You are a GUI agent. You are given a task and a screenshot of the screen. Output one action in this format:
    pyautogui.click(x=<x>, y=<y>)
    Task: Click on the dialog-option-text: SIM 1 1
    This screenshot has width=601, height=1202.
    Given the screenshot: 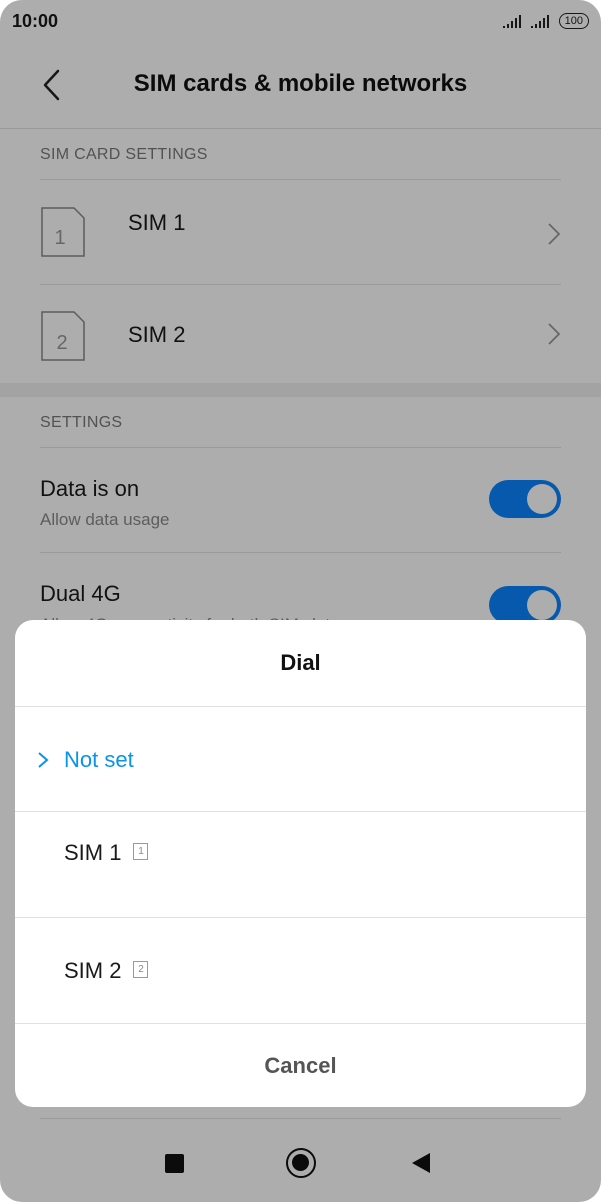 What is the action you would take?
    pyautogui.click(x=106, y=853)
    